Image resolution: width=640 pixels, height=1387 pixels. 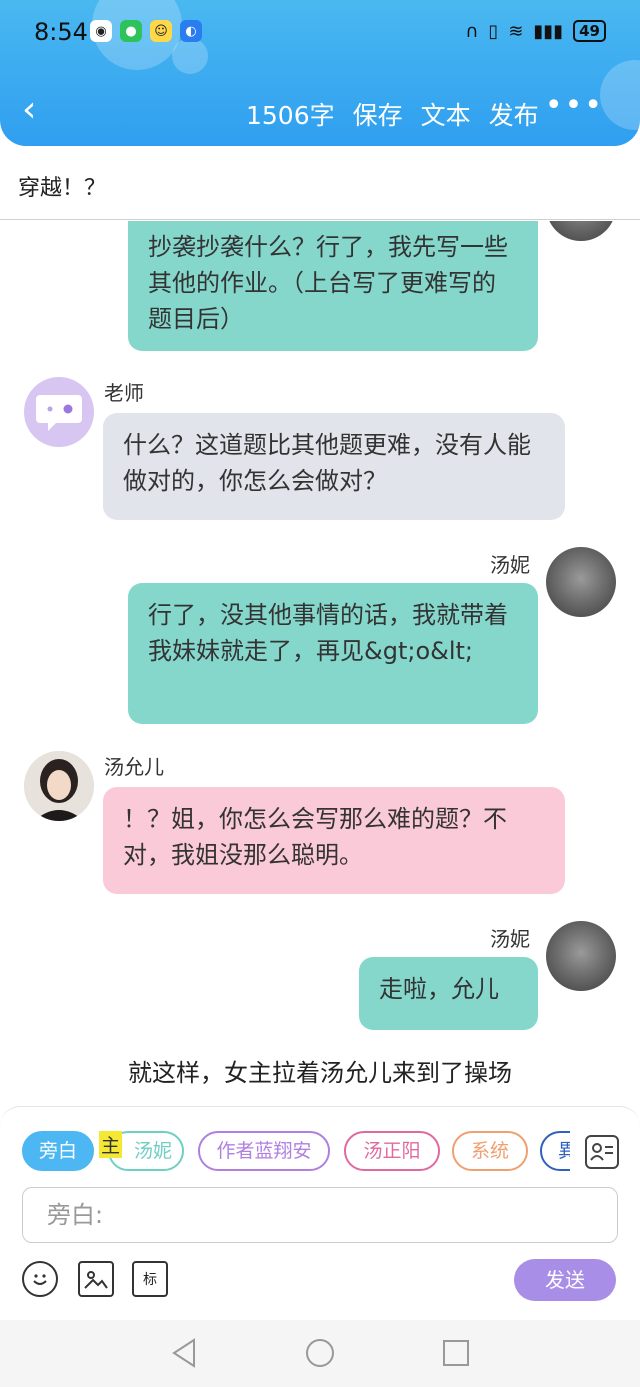 What do you see at coordinates (29, 110) in the screenshot?
I see `back-icon: ‹` at bounding box center [29, 110].